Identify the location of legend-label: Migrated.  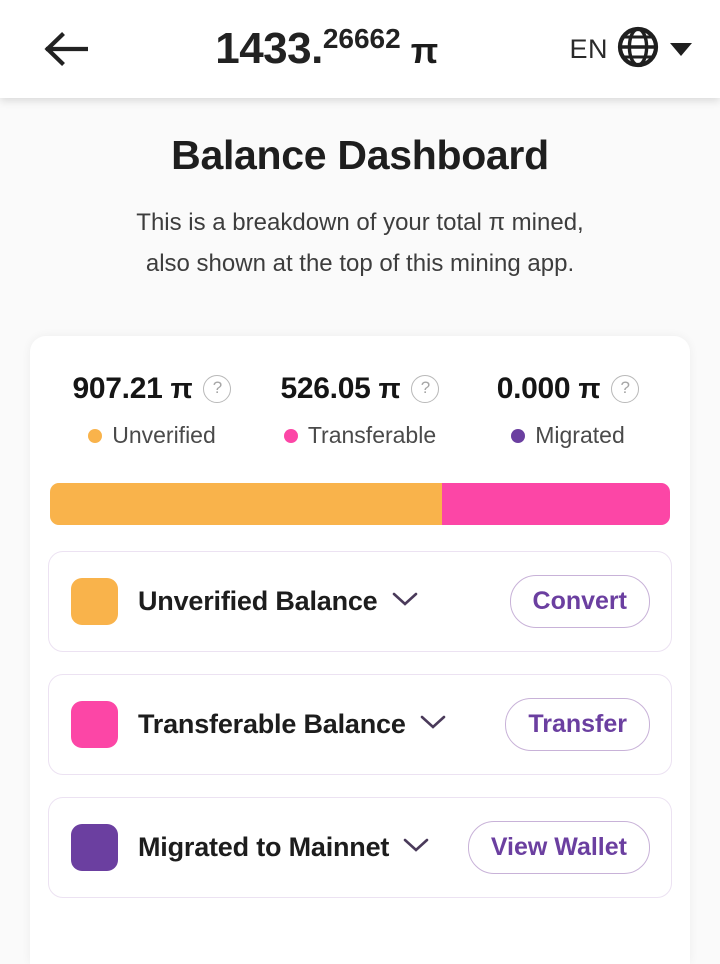
(580, 435).